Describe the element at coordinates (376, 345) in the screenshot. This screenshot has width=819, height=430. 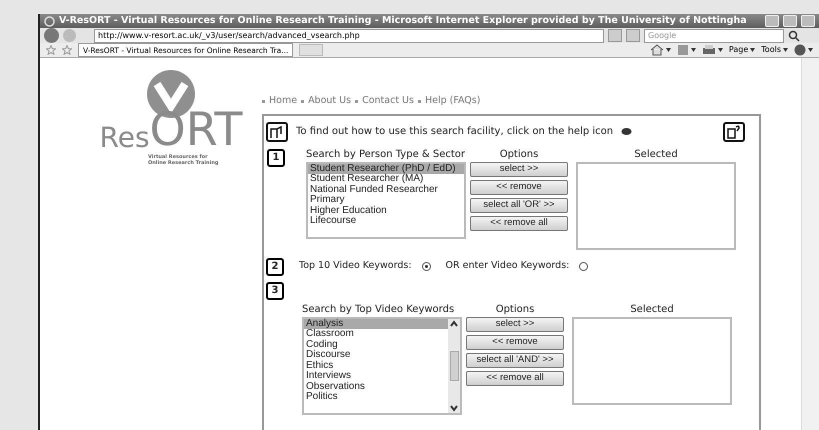
I see `list-option: Coding` at that location.